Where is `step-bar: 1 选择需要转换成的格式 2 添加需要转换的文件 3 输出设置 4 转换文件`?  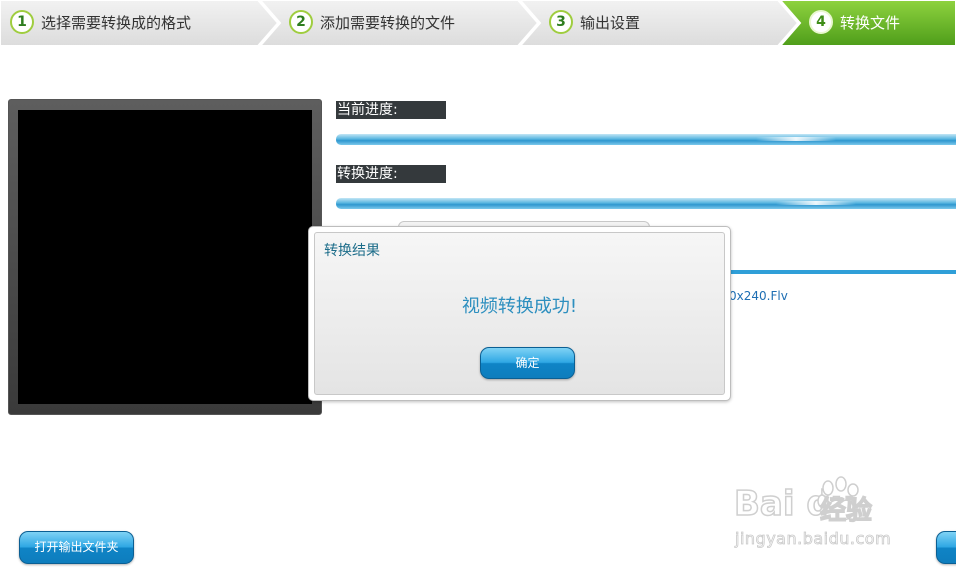 step-bar: 1 选择需要转换成的格式 2 添加需要转换的文件 3 输出设置 4 转换文件 is located at coordinates (478, 23).